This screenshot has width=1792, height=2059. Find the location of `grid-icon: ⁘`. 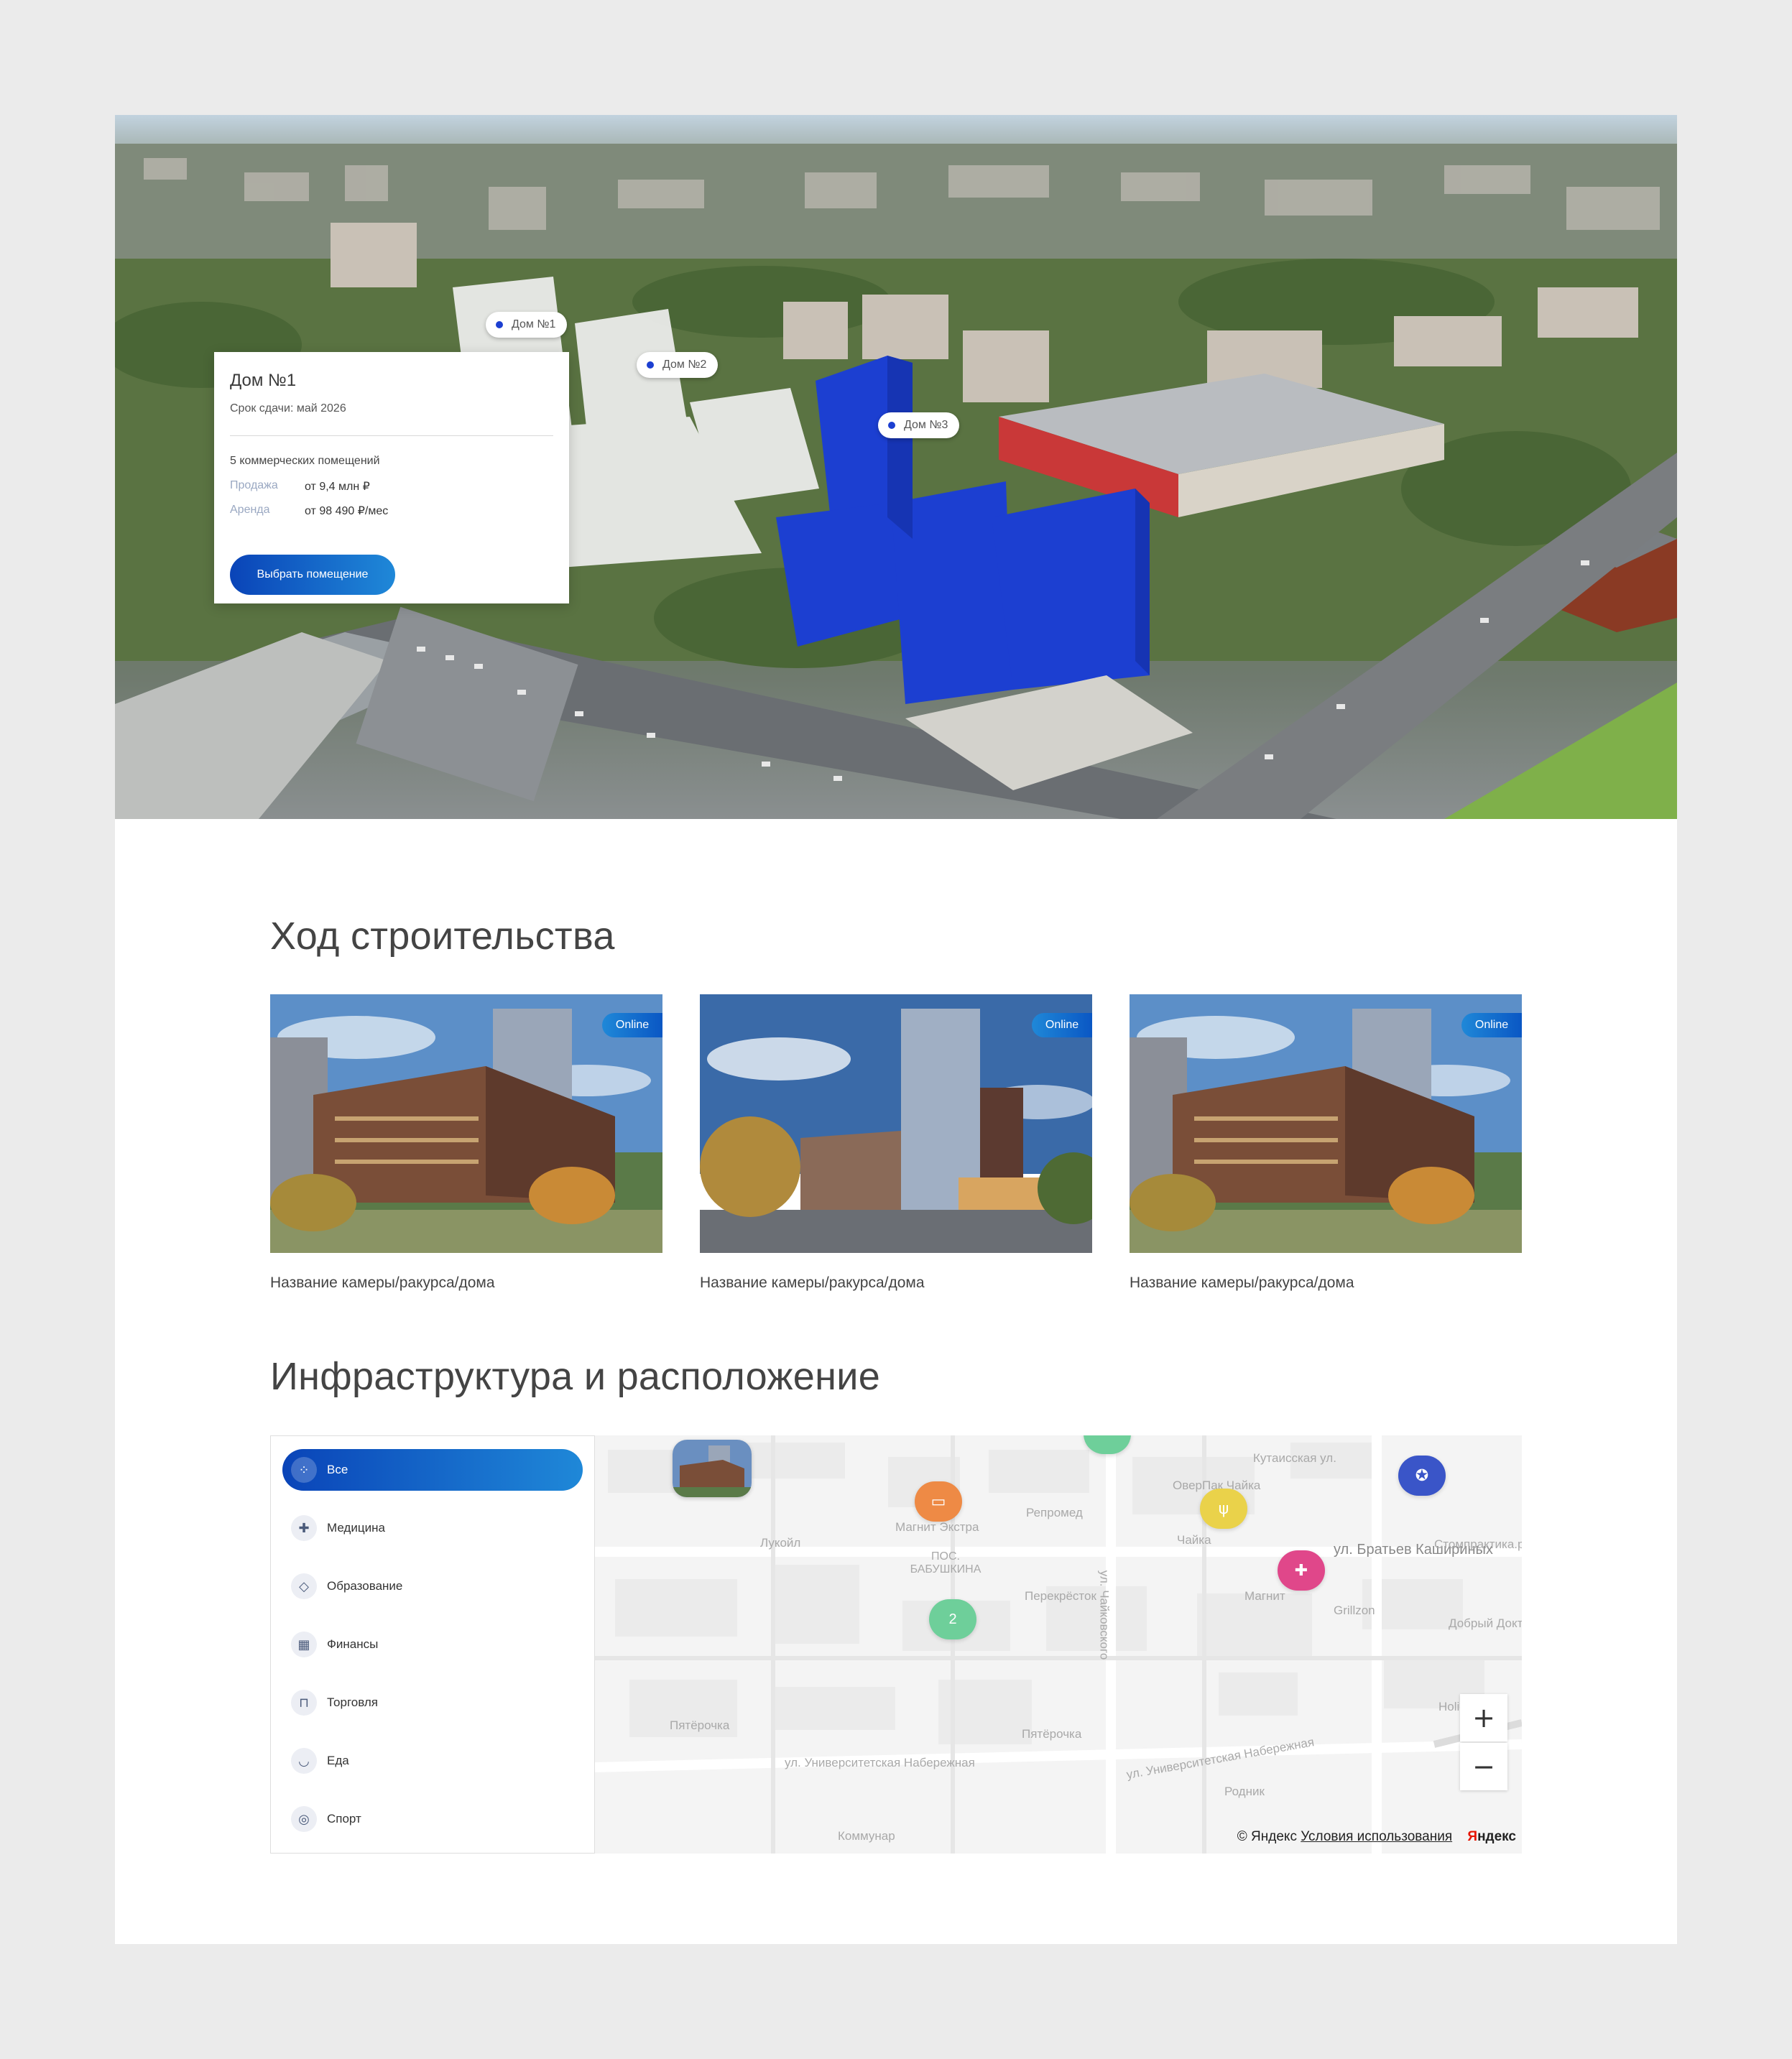

grid-icon: ⁘ is located at coordinates (304, 1470).